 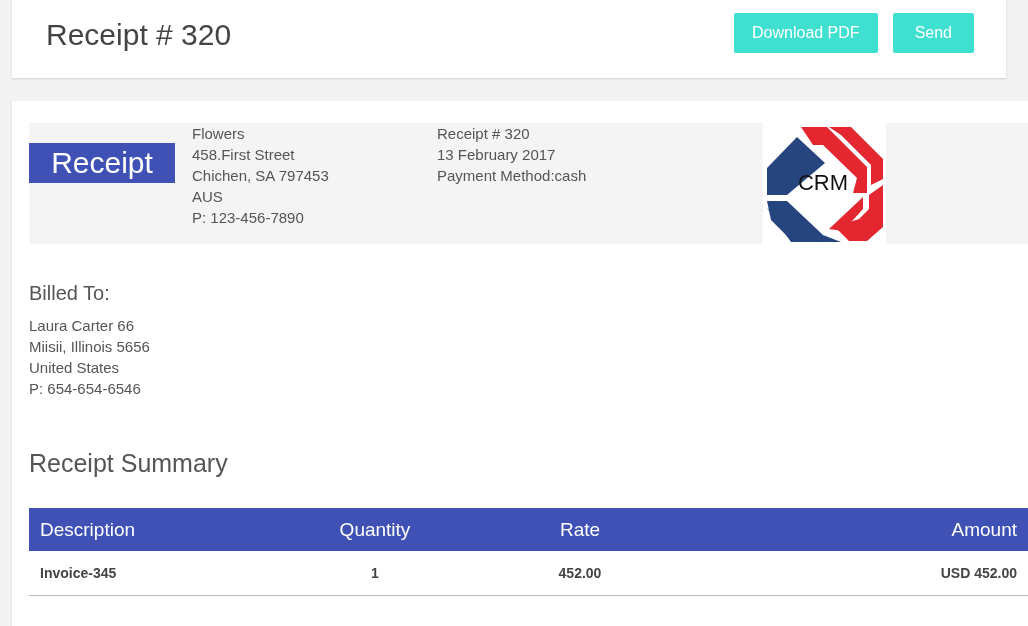 What do you see at coordinates (102, 163) in the screenshot?
I see `receipt-badge: Receipt` at bounding box center [102, 163].